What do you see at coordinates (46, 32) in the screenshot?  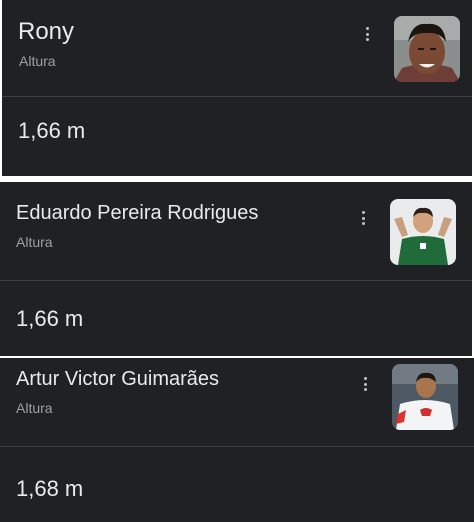 I see `entity-name: Rony` at bounding box center [46, 32].